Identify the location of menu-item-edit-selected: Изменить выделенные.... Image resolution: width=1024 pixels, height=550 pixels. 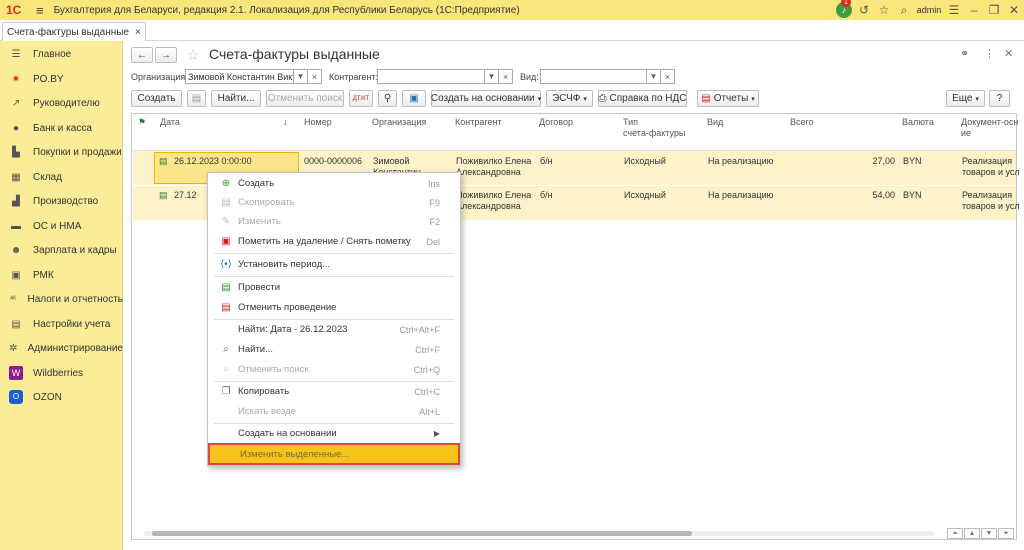
(334, 454).